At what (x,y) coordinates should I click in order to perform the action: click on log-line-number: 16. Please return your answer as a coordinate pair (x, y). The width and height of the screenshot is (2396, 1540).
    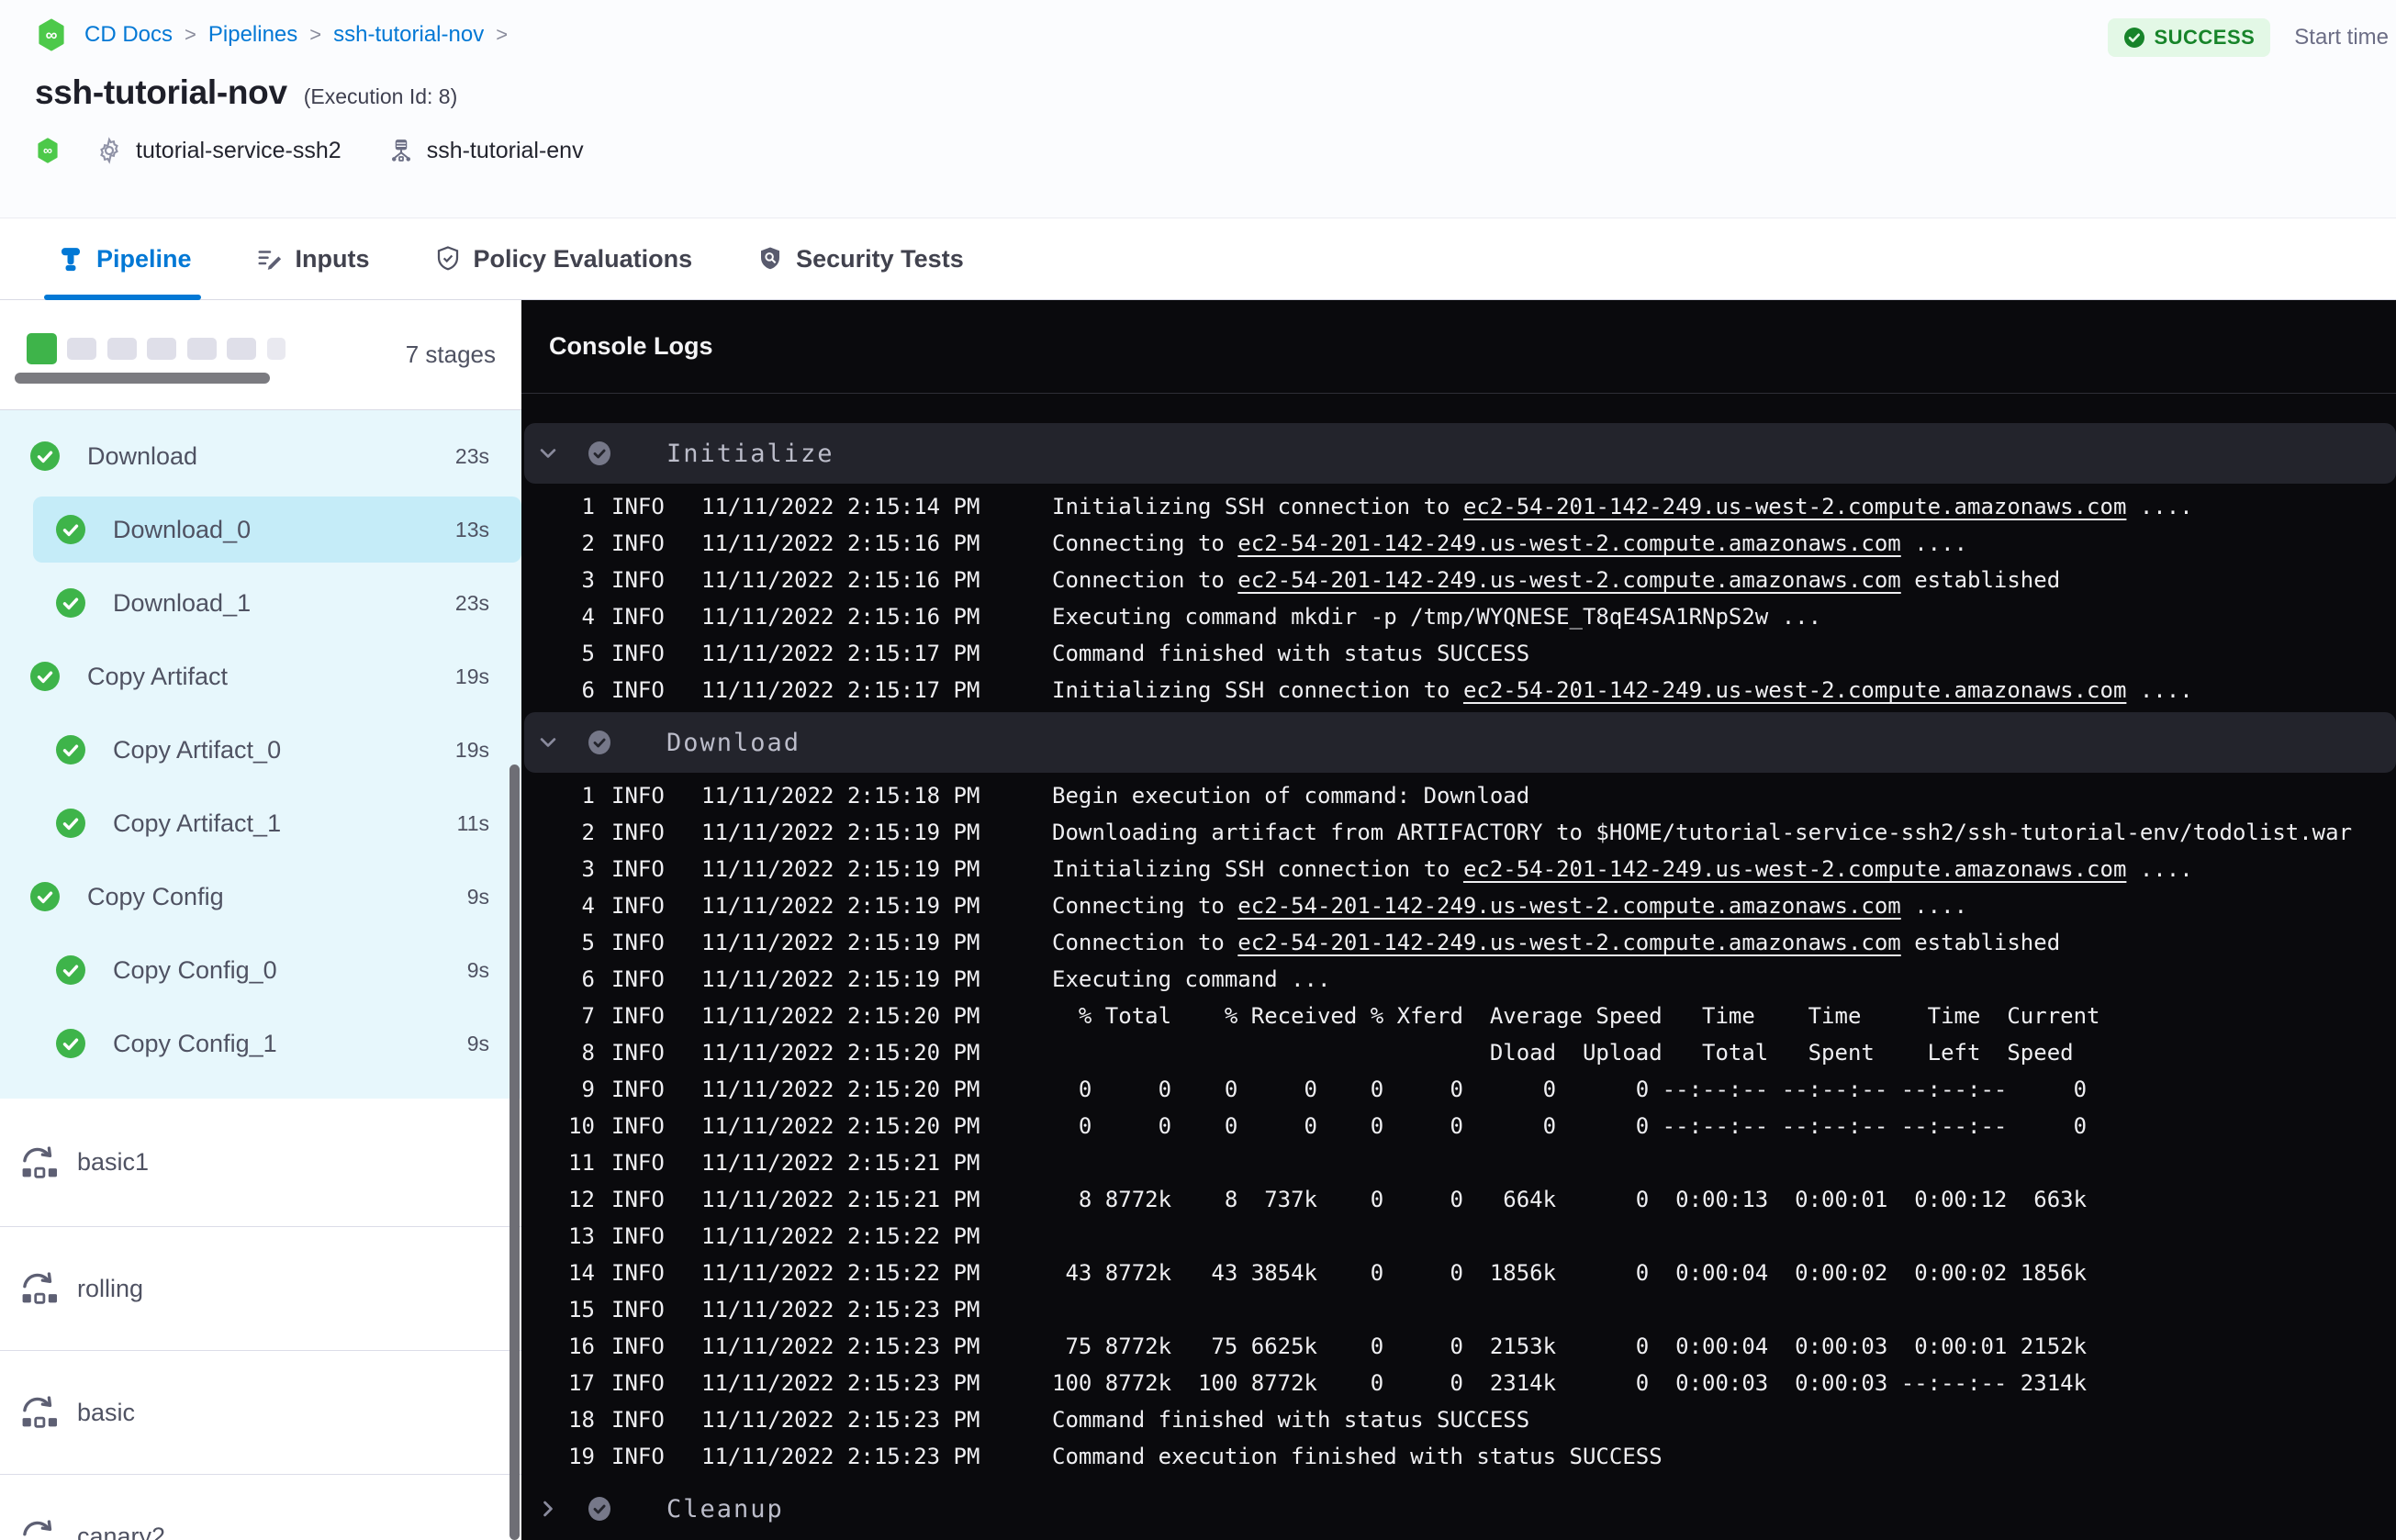
    Looking at the image, I should click on (581, 1346).